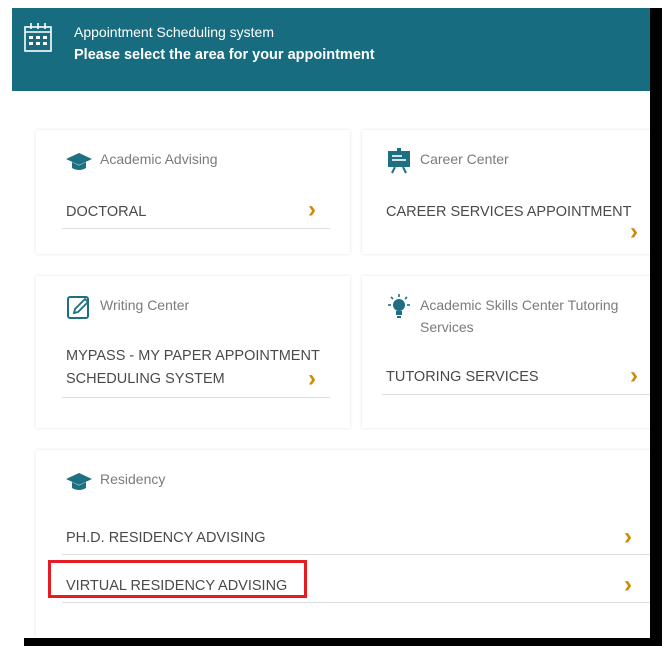  Describe the element at coordinates (343, 642) in the screenshot. I see `frame-shadow-bottom` at that location.